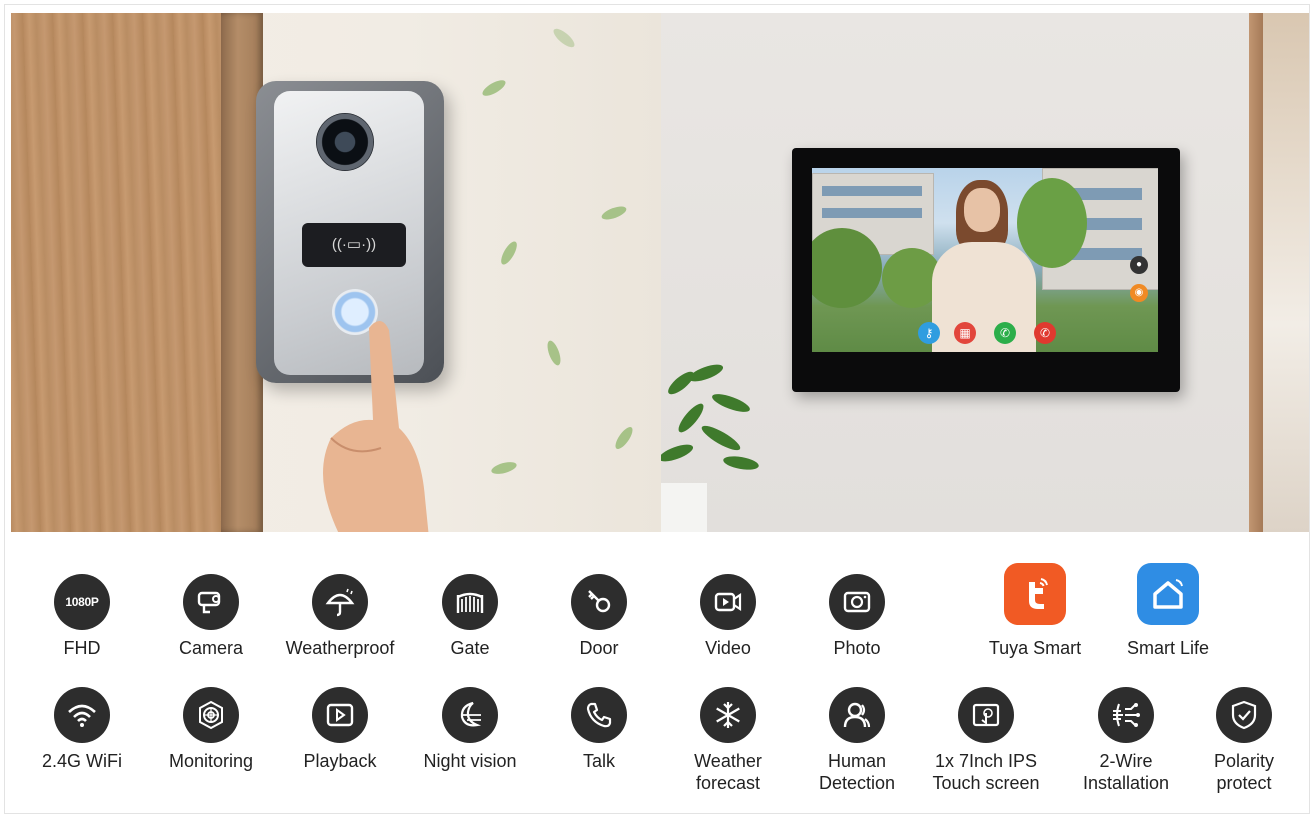 The width and height of the screenshot is (1314, 818). What do you see at coordinates (116, 272) in the screenshot?
I see `wooden-door` at bounding box center [116, 272].